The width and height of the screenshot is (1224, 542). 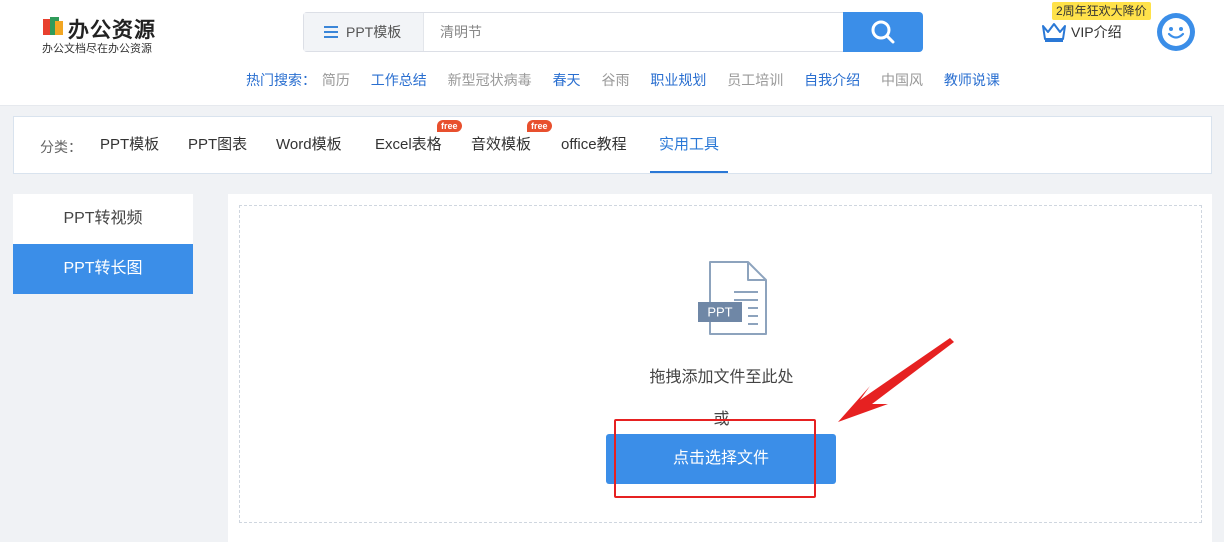 I want to click on search-bar: PPT模板, so click(x=613, y=32).